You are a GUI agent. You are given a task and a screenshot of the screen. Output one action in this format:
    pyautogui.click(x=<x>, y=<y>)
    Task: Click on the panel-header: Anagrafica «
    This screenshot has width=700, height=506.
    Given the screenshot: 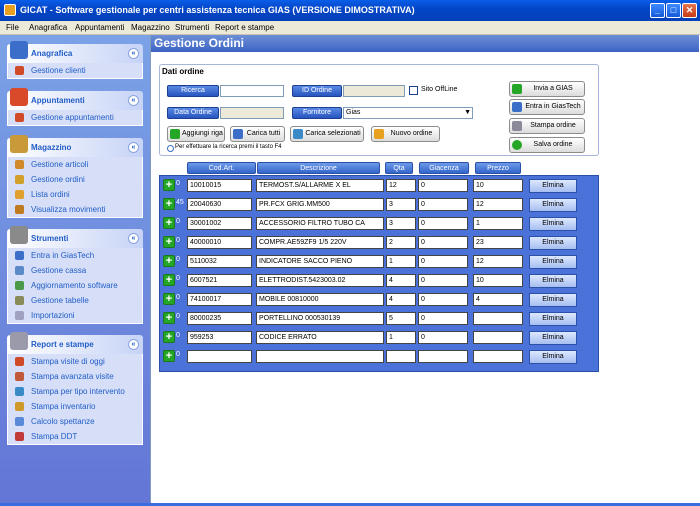 What is the action you would take?
    pyautogui.click(x=75, y=52)
    